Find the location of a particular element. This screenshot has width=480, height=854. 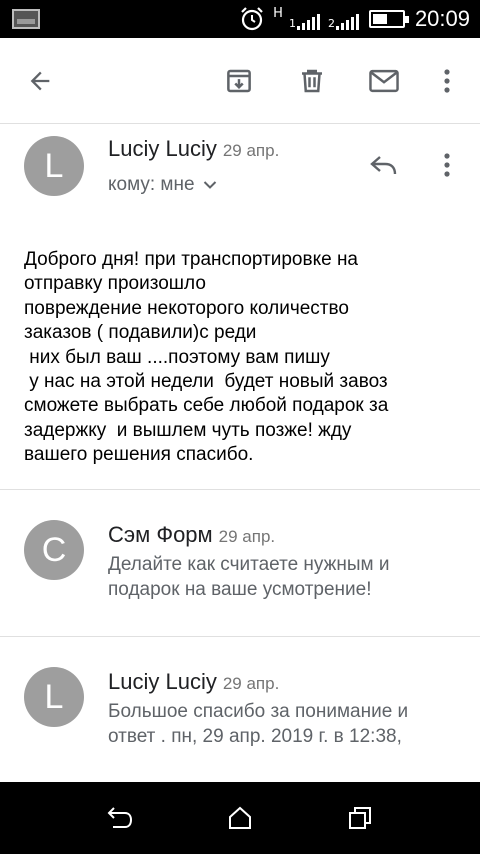

nav-home-icon is located at coordinates (240, 817).